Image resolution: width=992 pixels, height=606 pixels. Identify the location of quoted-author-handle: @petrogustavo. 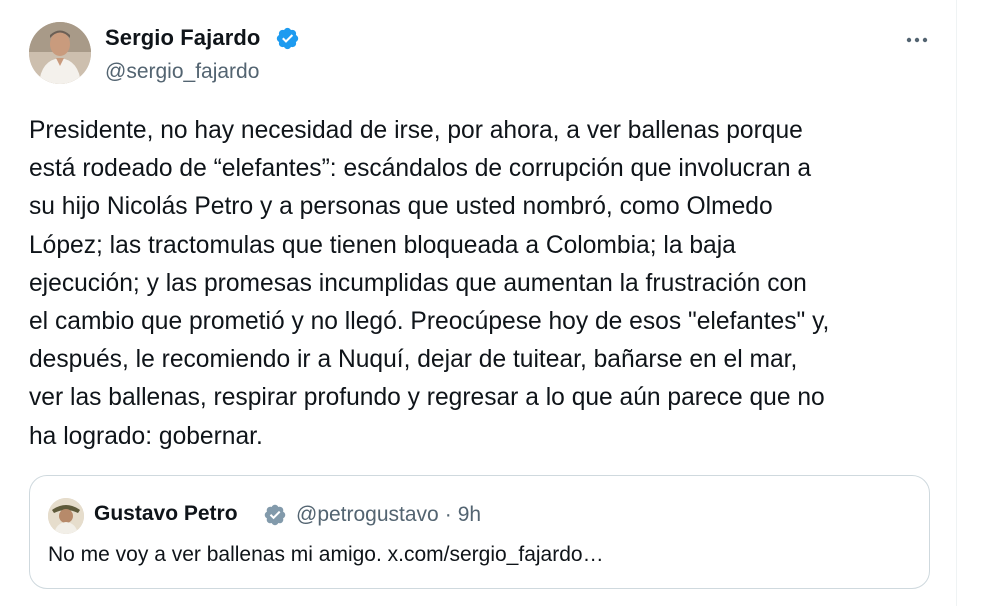
(367, 514).